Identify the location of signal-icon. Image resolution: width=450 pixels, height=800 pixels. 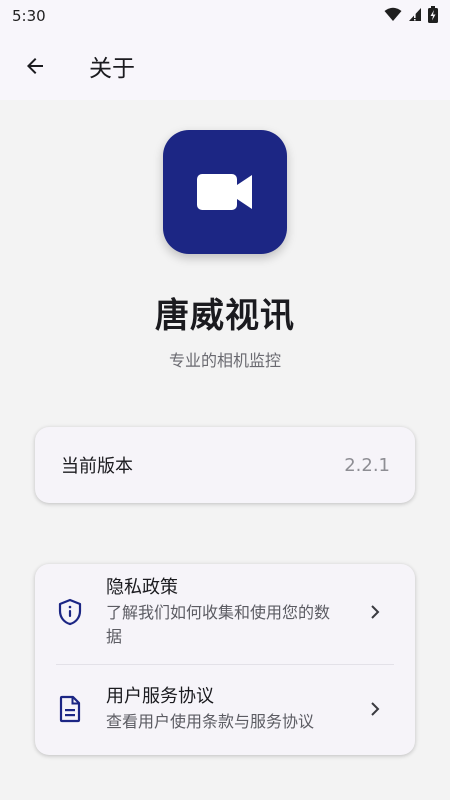
(415, 16).